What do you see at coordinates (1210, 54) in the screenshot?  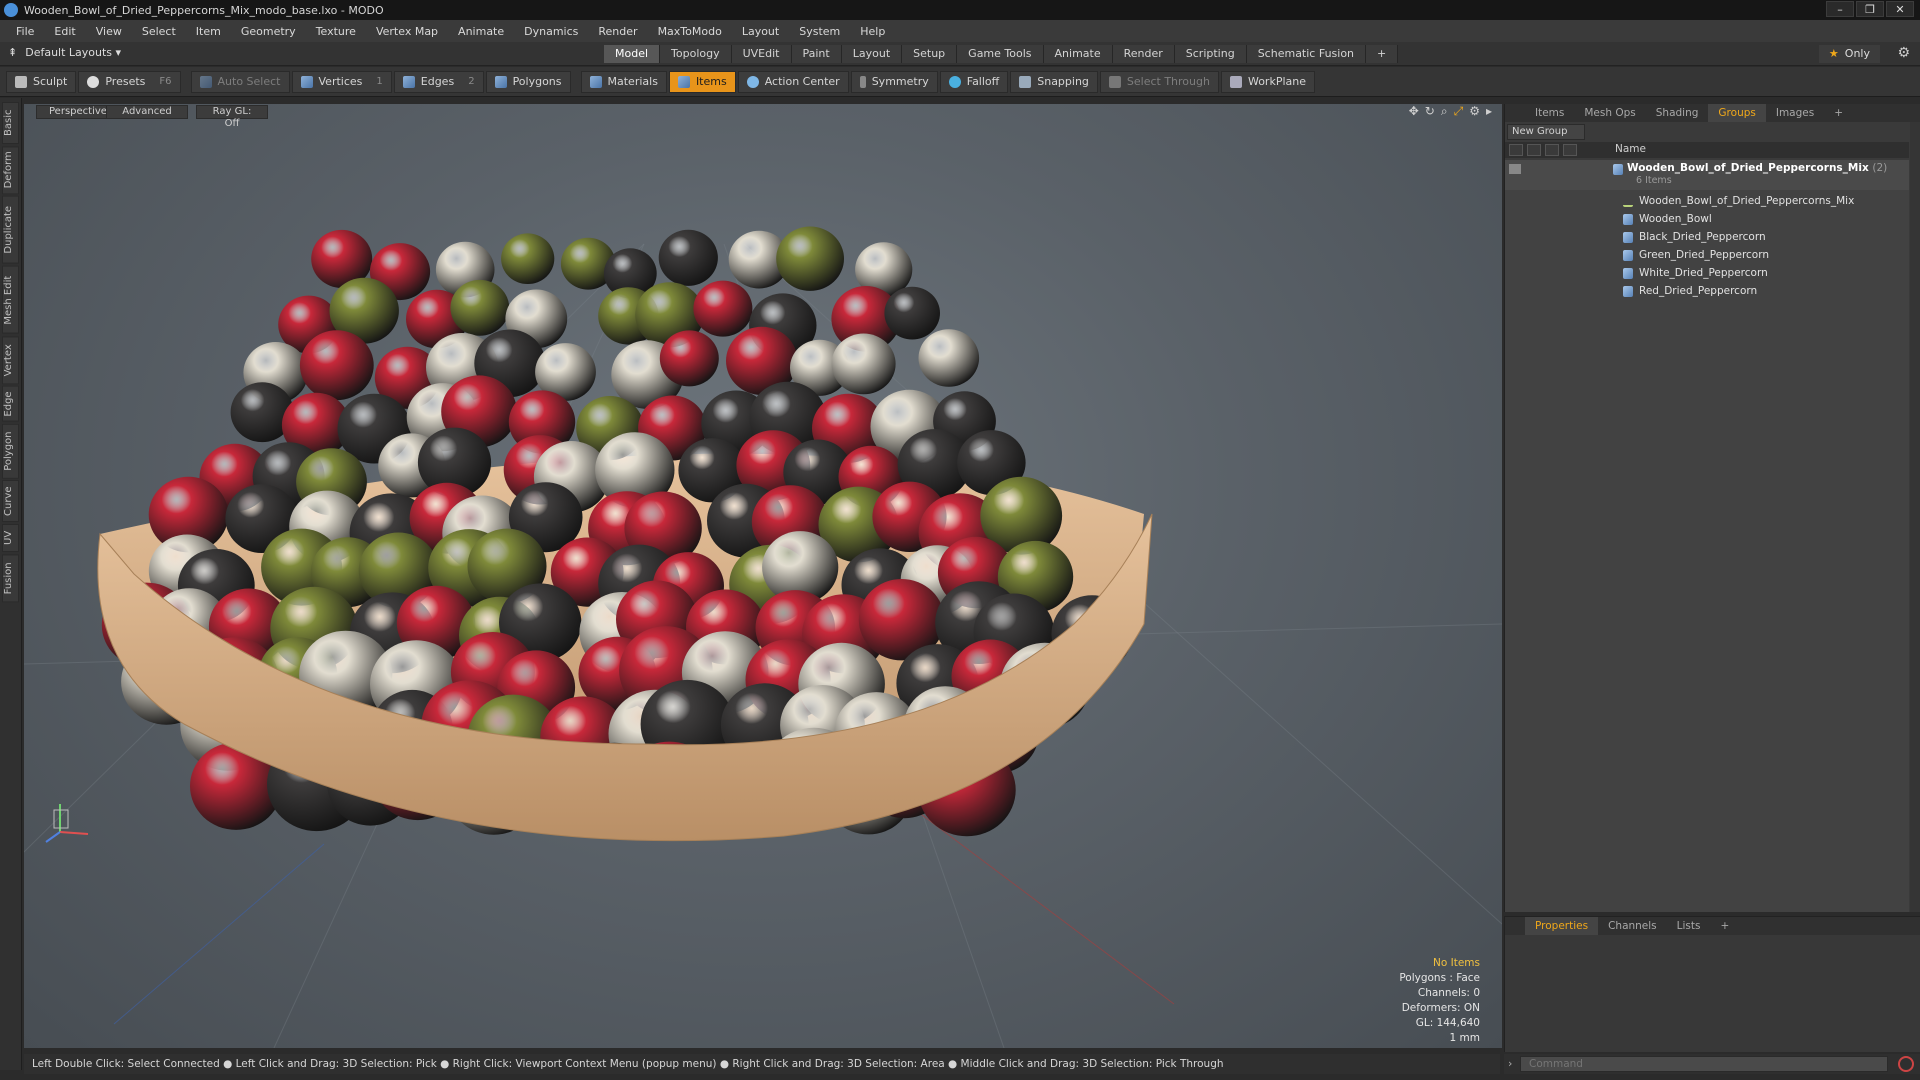 I see `layout-tab-scripting: Scripting` at bounding box center [1210, 54].